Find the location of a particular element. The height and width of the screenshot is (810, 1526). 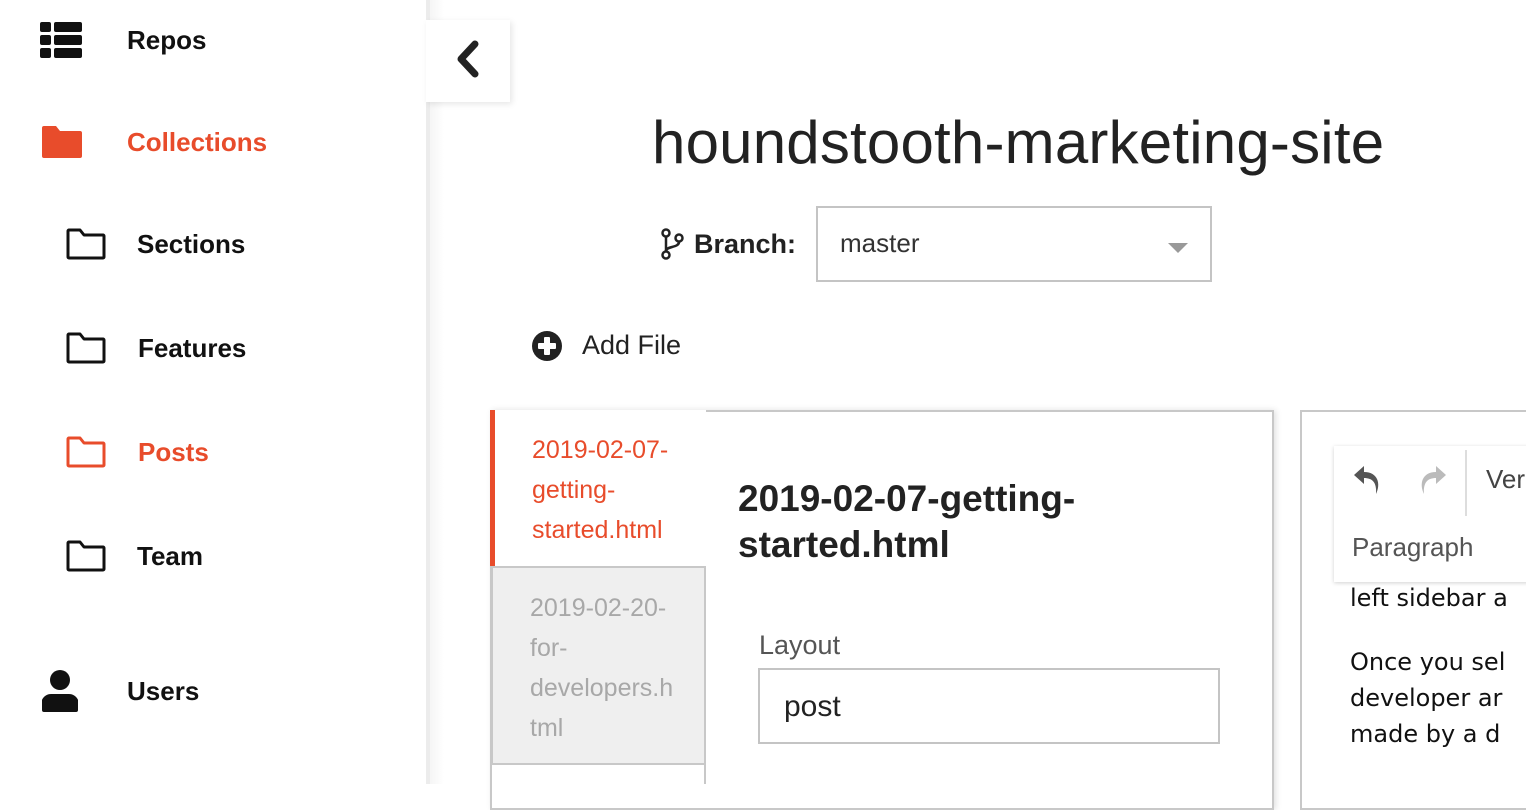

list-icon is located at coordinates (61, 40).